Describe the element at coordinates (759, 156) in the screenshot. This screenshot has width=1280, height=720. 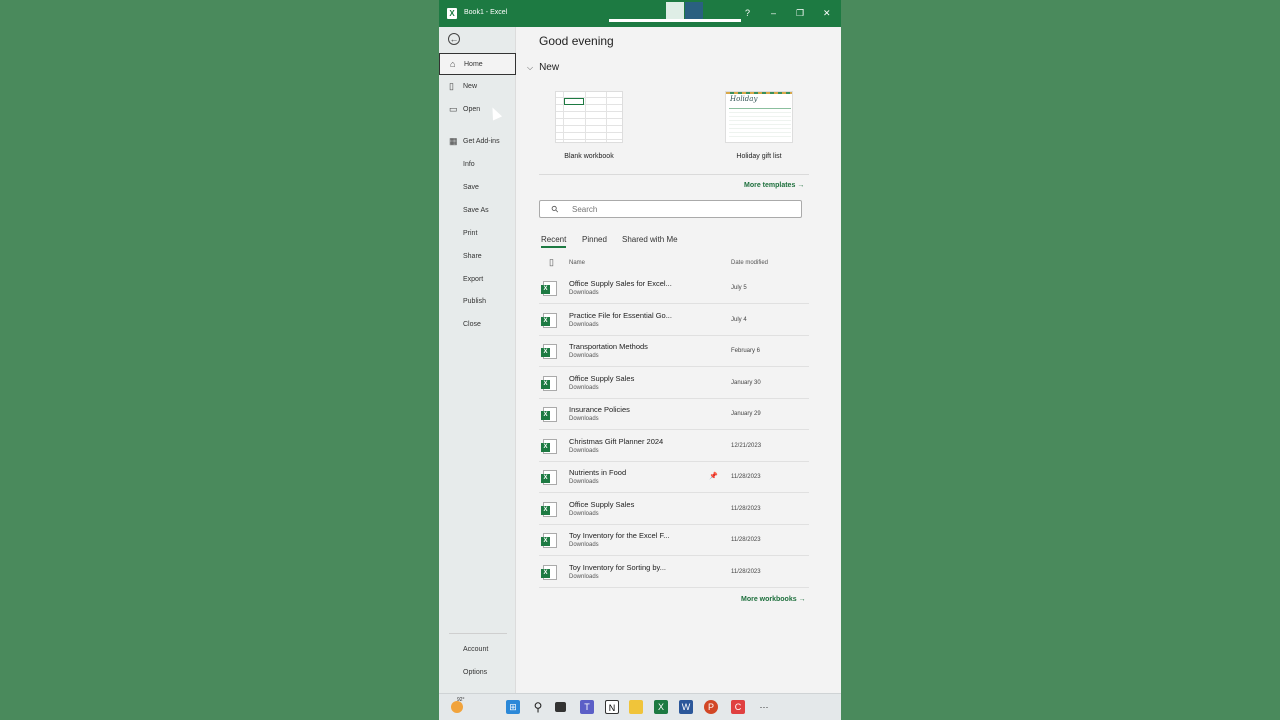
I see `template-caption: Holiday gift list` at that location.